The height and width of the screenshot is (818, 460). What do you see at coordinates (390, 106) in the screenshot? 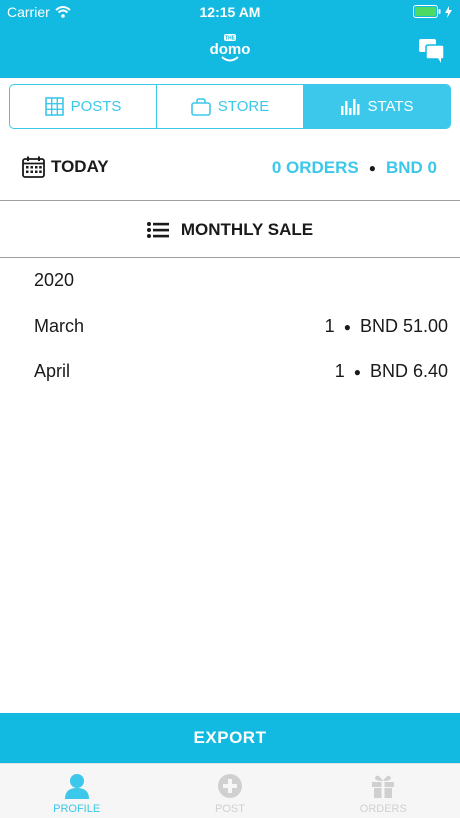
I see `tab-stats-label: STATS` at bounding box center [390, 106].